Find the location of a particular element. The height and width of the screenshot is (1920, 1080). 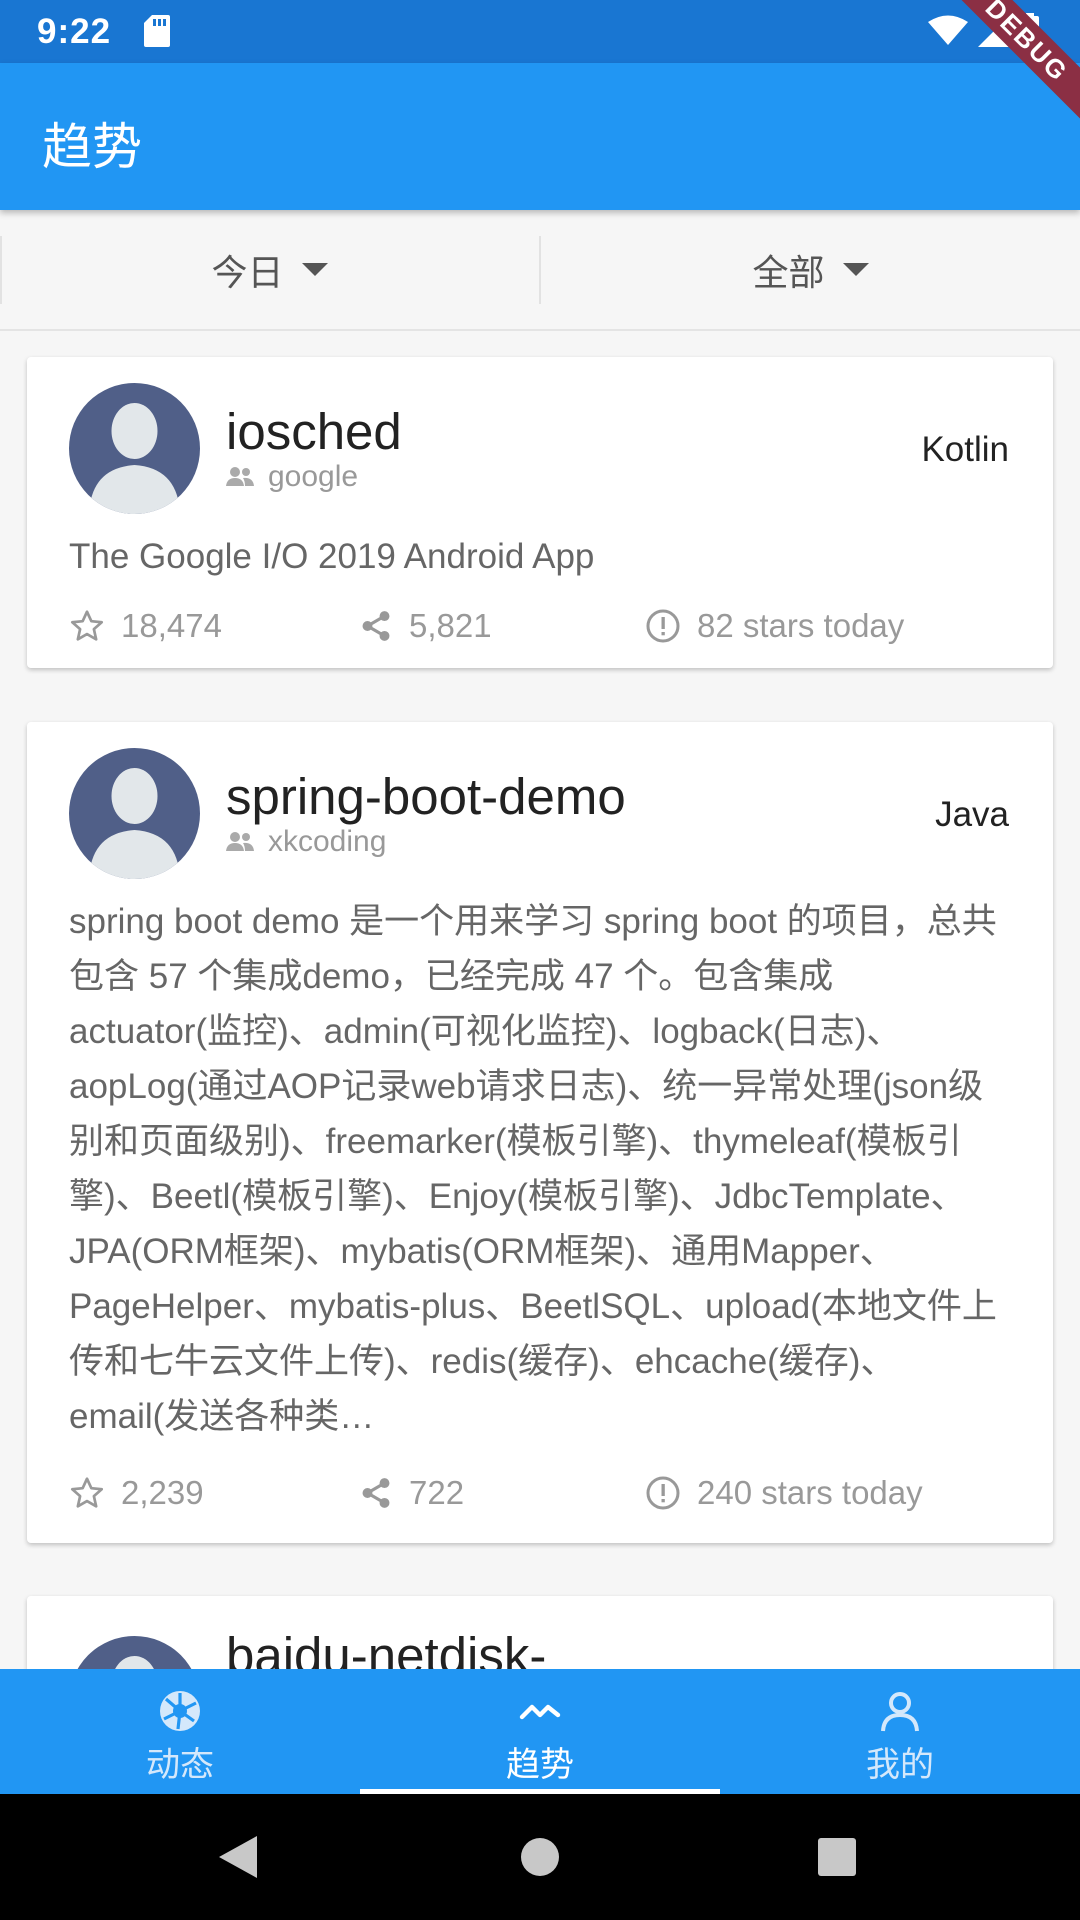

stars-stat: 18,474 is located at coordinates (145, 626).